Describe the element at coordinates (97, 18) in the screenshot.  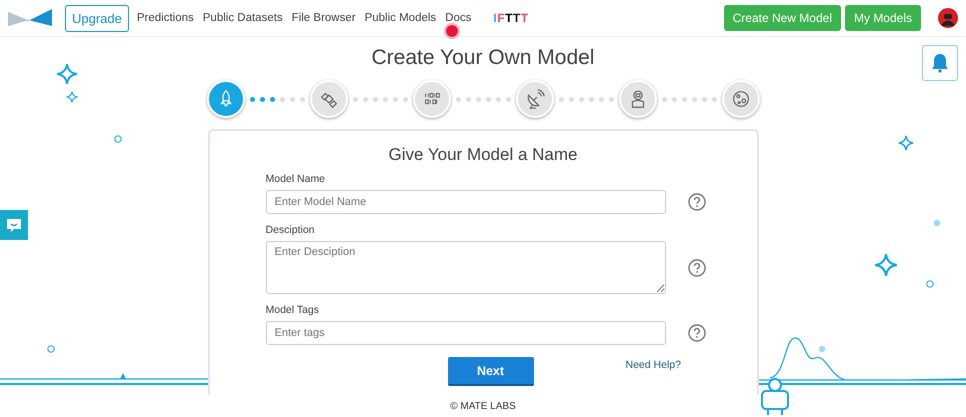
I see `upgrade-button: Upgrade` at that location.